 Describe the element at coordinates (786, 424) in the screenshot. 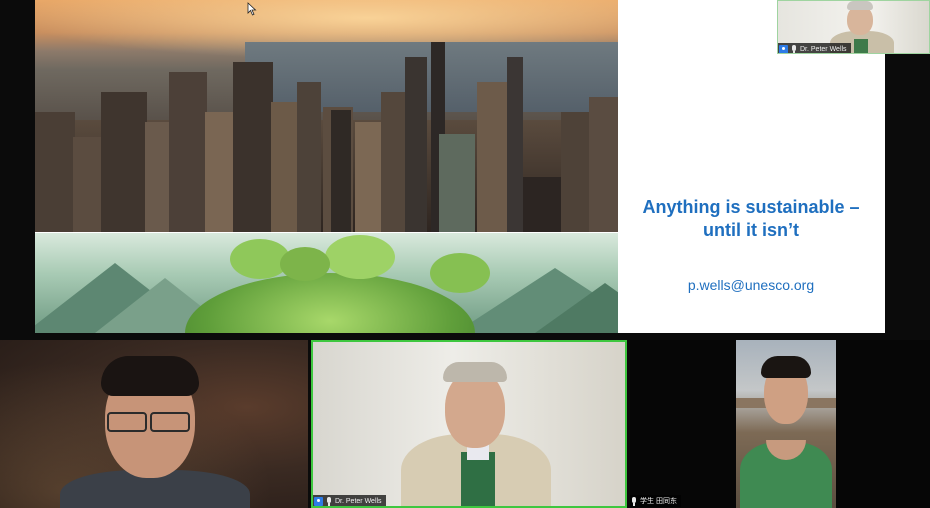

I see `participant-camera-feed` at that location.